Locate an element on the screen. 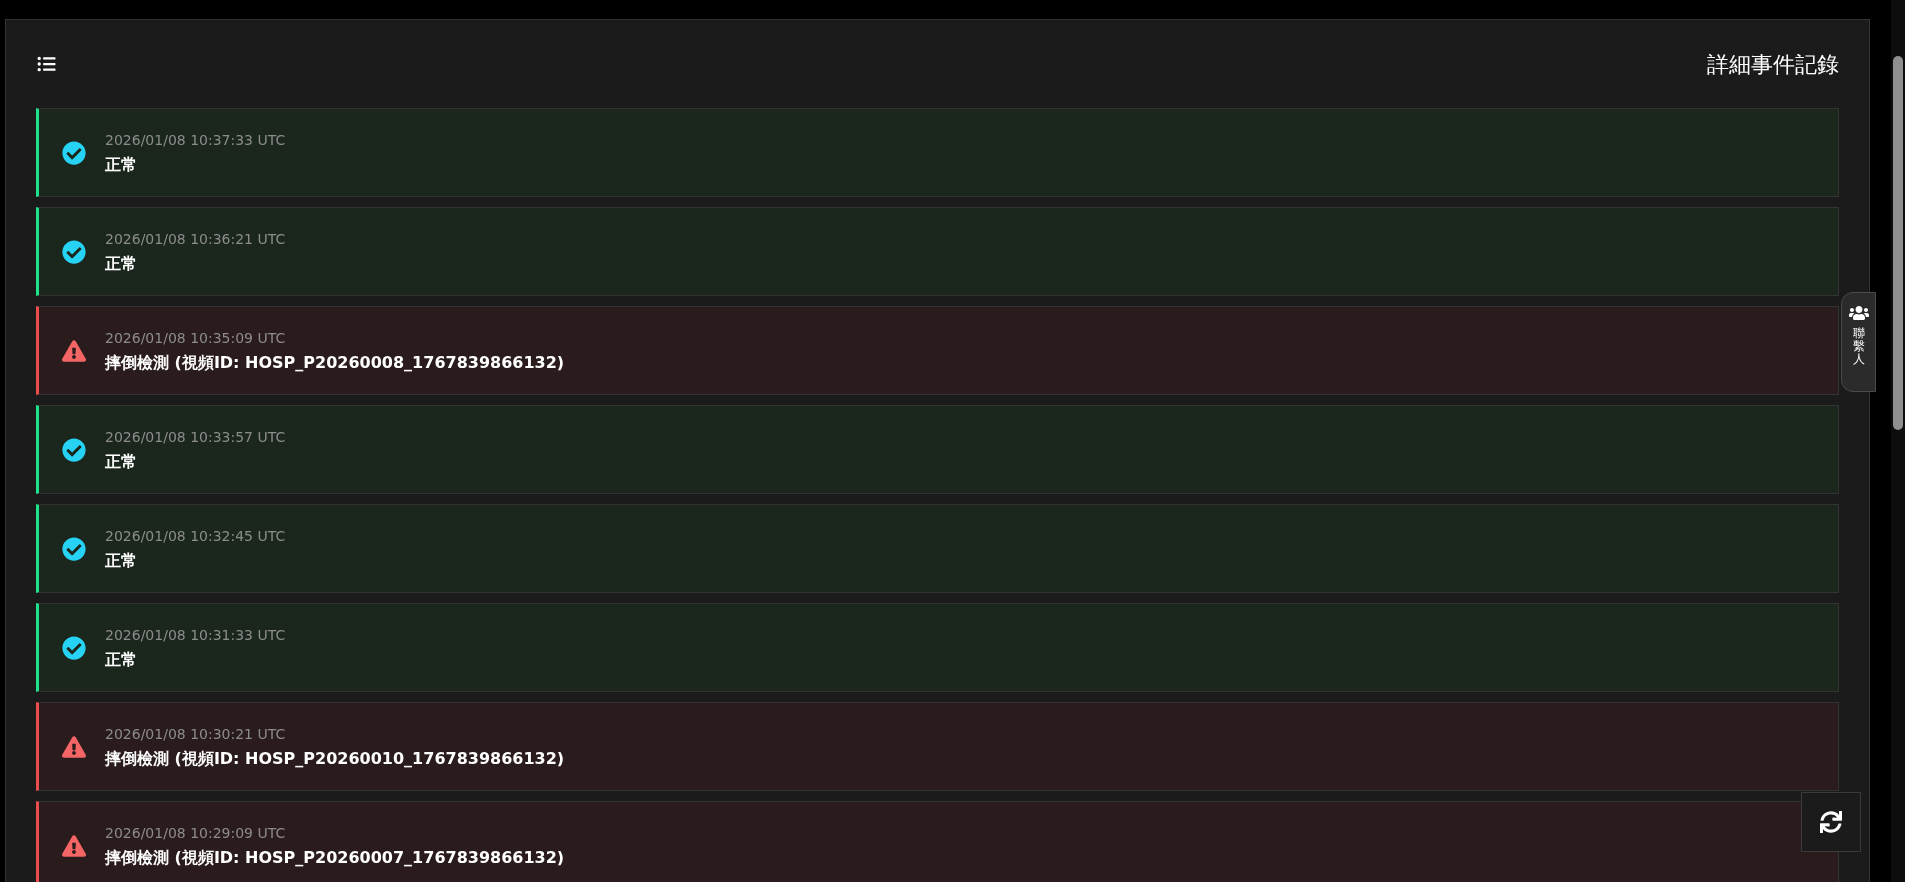 This screenshot has height=882, width=1905. contact-tab: 聯繫人 is located at coordinates (1858, 342).